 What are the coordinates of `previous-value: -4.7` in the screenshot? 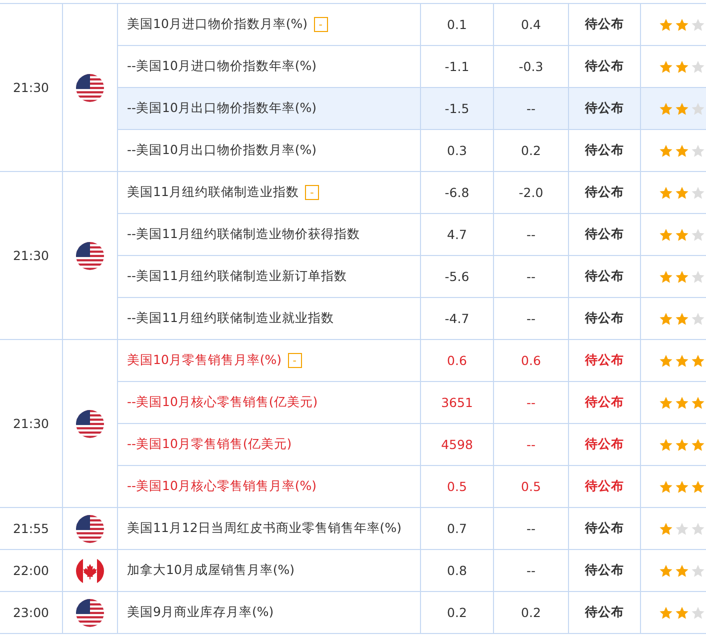 It's located at (457, 318).